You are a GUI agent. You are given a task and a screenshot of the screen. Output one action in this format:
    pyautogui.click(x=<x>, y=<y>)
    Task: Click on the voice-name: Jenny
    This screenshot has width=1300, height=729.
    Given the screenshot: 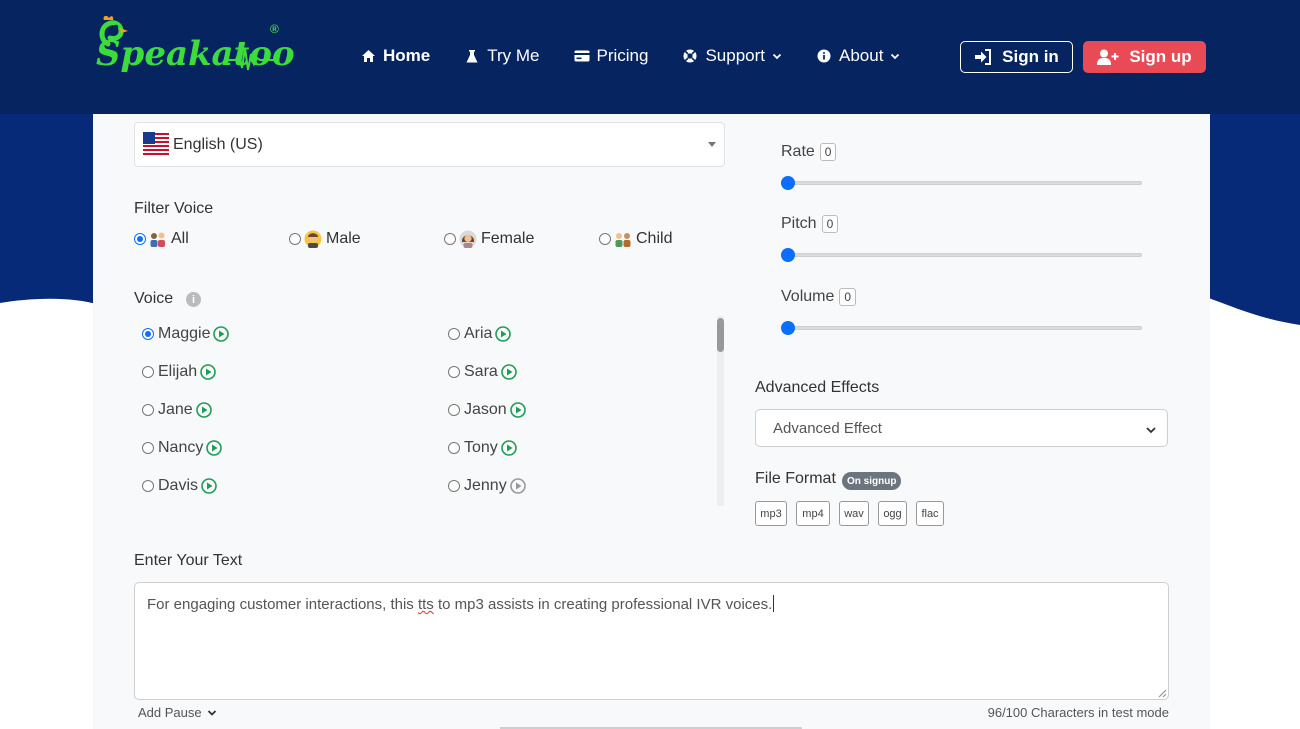 What is the action you would take?
    pyautogui.click(x=485, y=485)
    